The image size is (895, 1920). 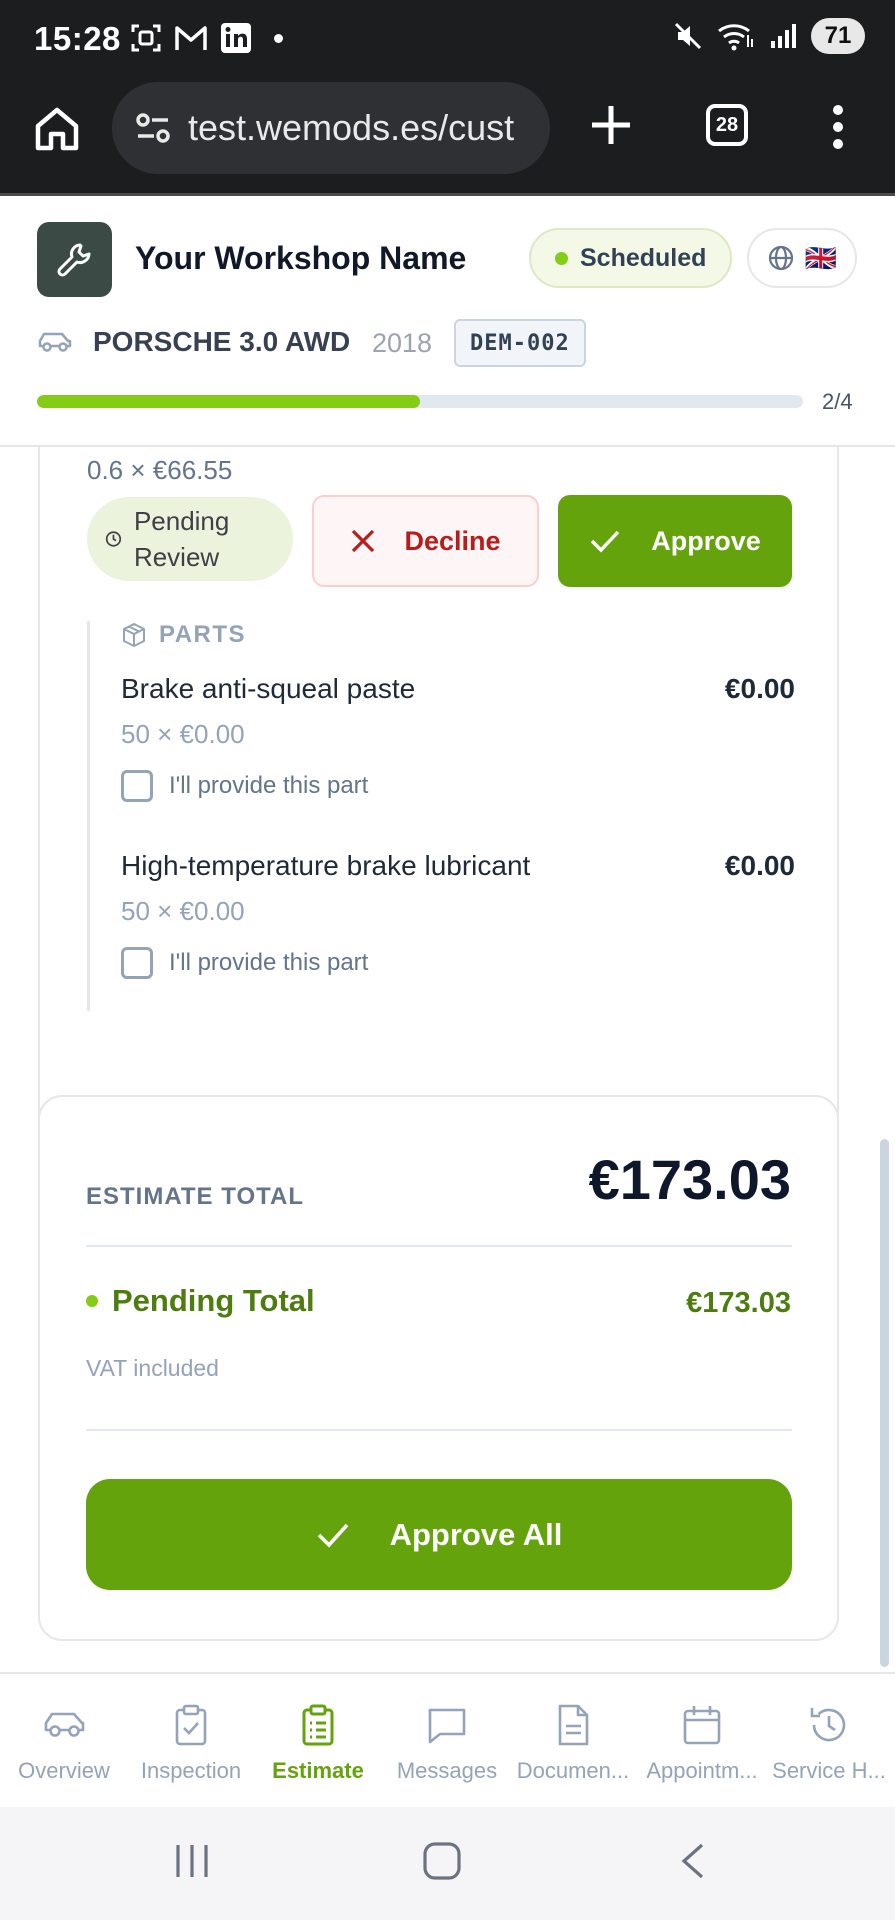 What do you see at coordinates (191, 38) in the screenshot?
I see `gmail-icon` at bounding box center [191, 38].